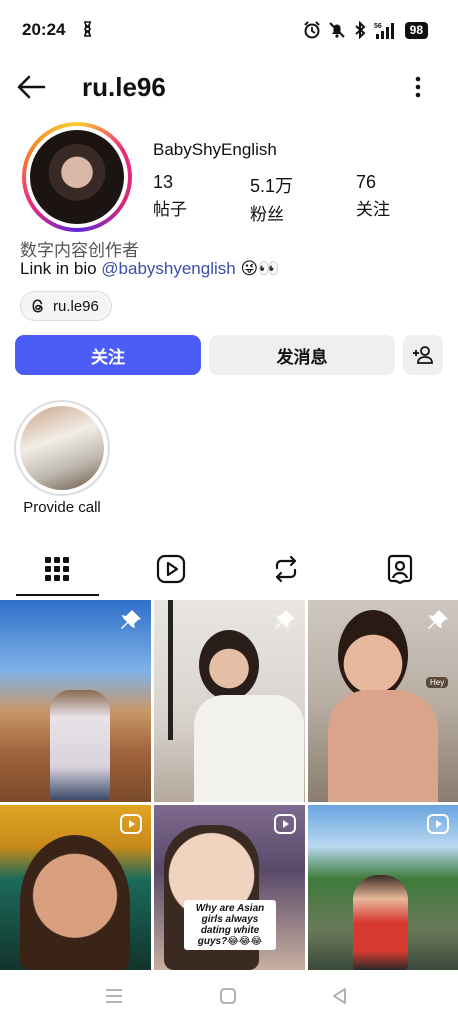  I want to click on system-navigation-bar, so click(229, 997).